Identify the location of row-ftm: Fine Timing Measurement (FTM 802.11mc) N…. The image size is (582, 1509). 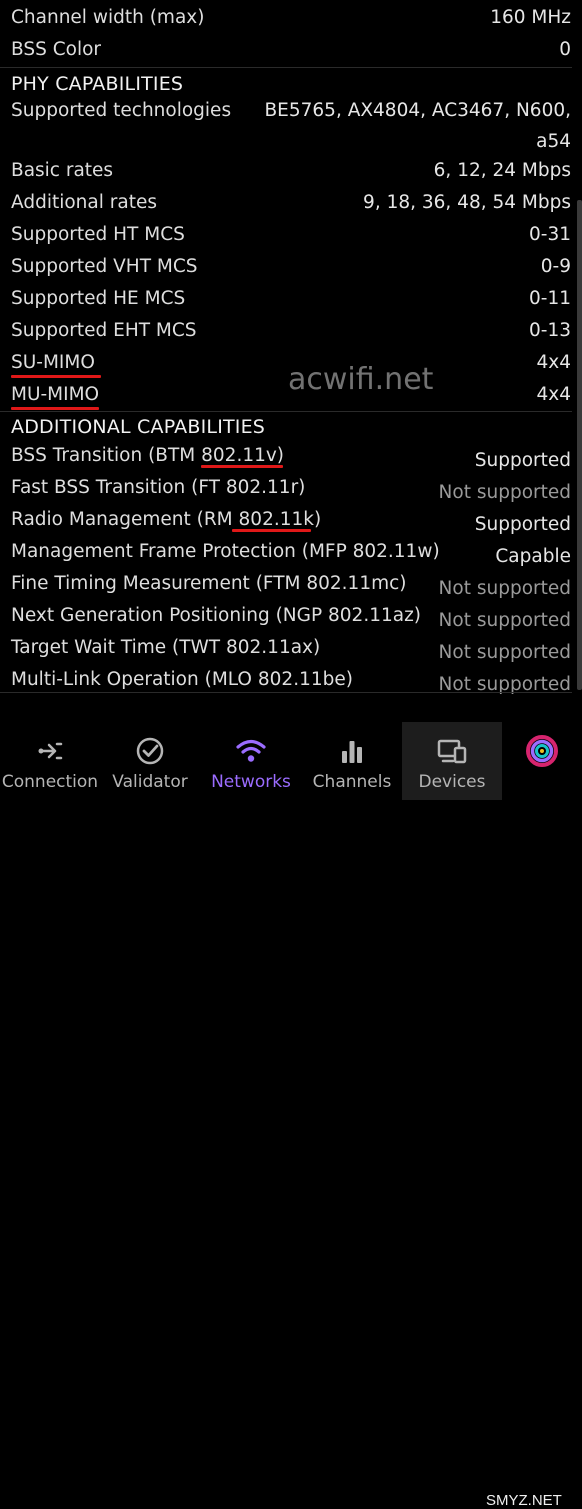
(291, 584).